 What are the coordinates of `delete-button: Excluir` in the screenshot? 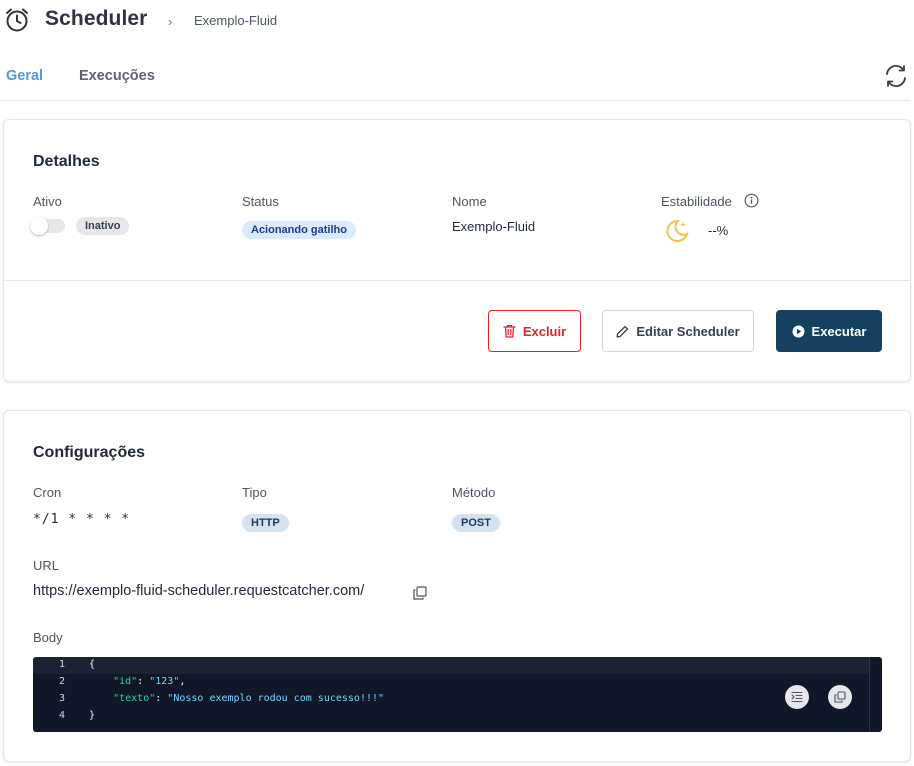 It's located at (534, 331).